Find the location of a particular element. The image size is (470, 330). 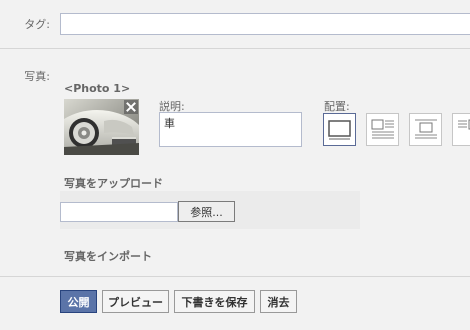

layout-photo-center-icon is located at coordinates (426, 129).